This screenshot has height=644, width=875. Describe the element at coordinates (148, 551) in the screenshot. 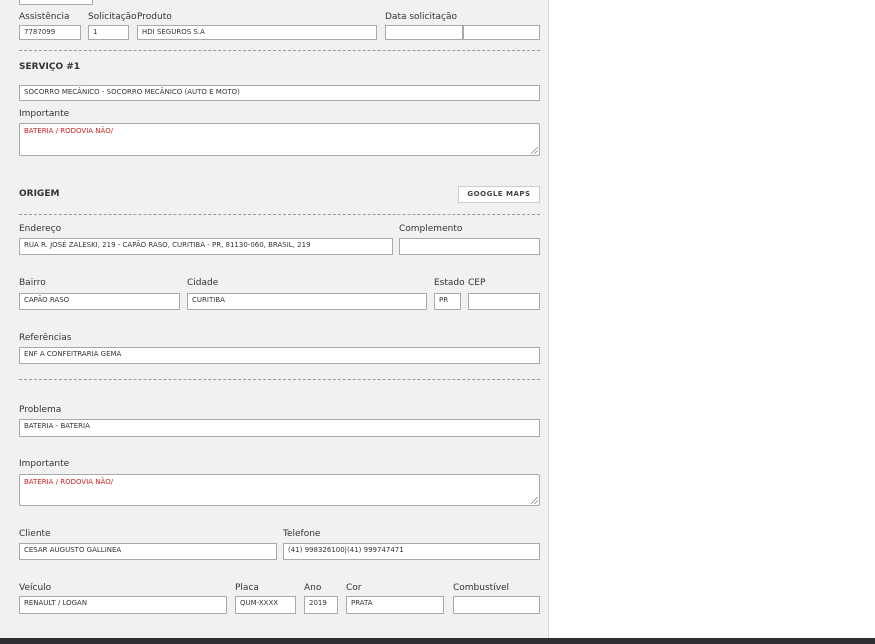

I see `cliente-field: CESAR AUGUSTO GALLINEA` at that location.